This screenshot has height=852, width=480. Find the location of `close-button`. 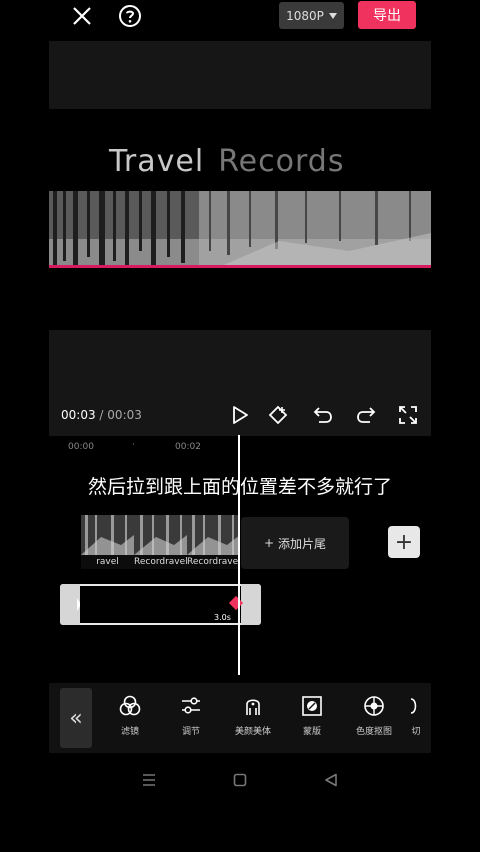

close-button is located at coordinates (82, 16).